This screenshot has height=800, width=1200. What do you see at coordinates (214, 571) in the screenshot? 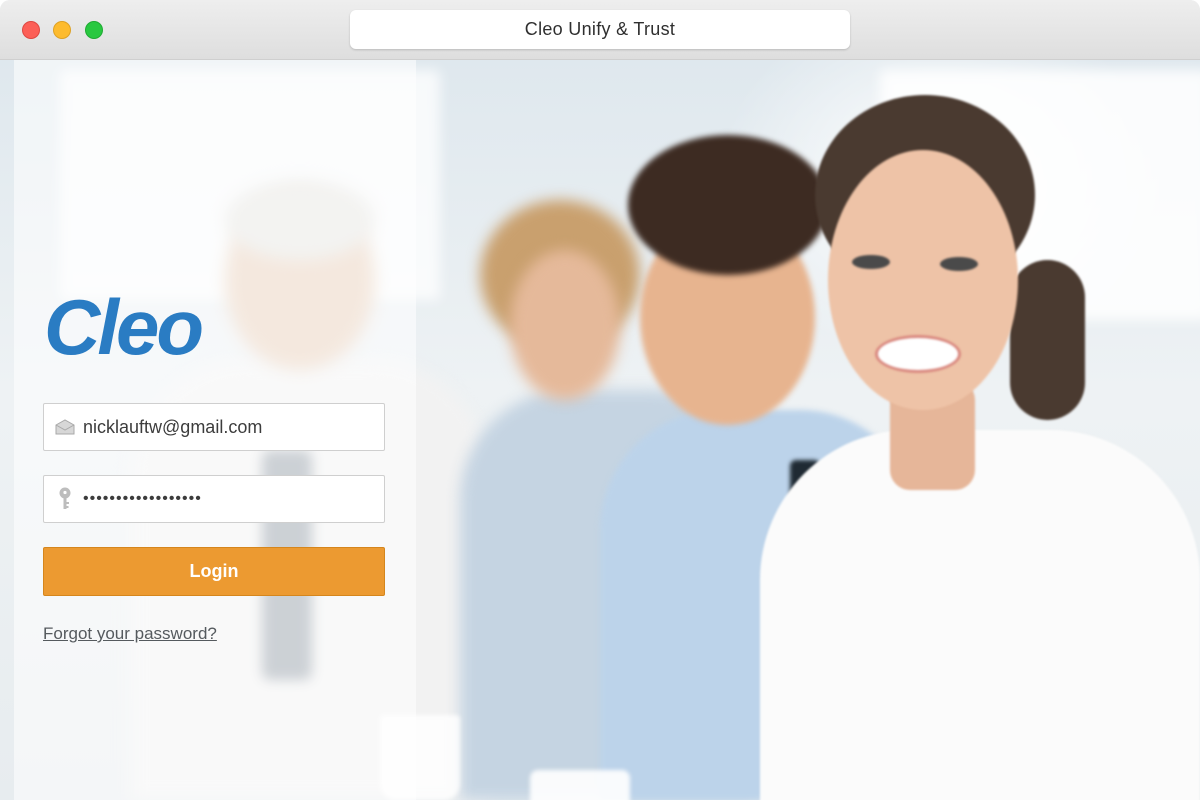
I see `login-button: Login` at bounding box center [214, 571].